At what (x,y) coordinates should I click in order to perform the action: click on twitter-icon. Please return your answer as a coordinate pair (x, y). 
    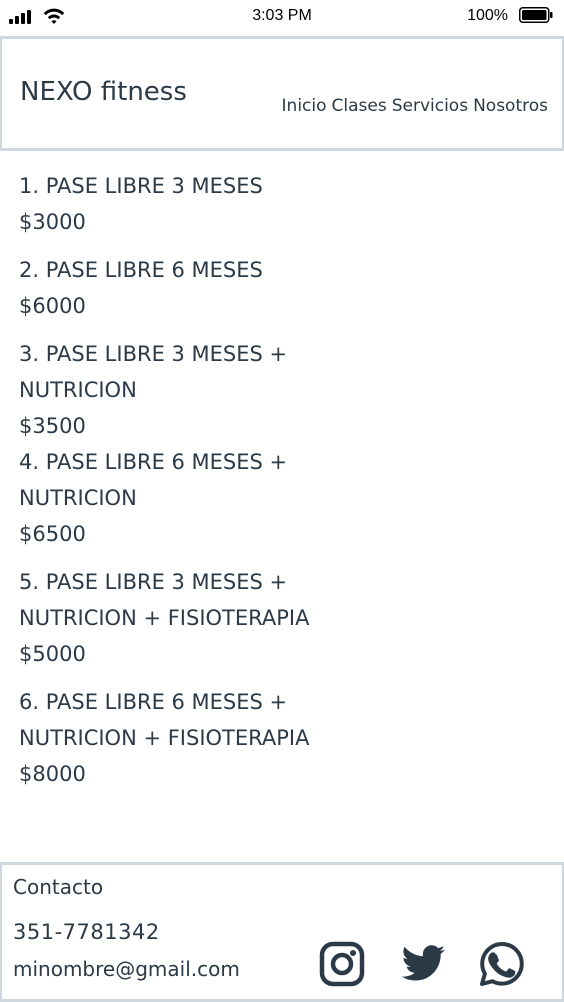
    Looking at the image, I should click on (423, 964).